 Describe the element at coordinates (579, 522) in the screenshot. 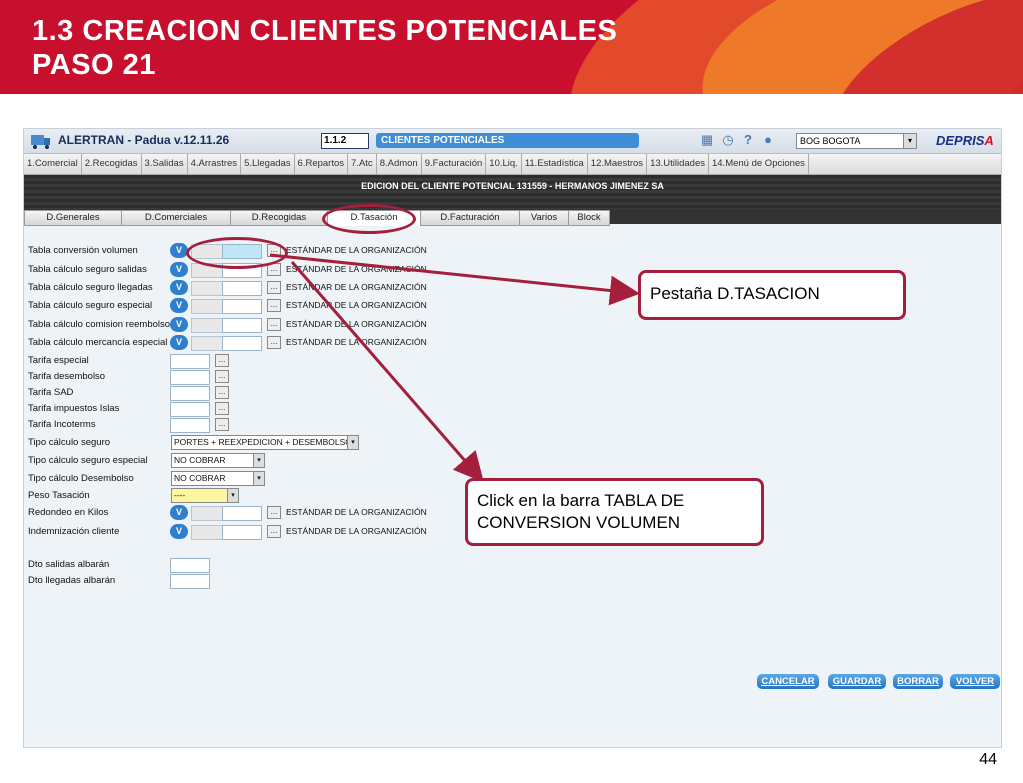

I see `click-callout-line2: CONVERSION VOLUMEN` at that location.